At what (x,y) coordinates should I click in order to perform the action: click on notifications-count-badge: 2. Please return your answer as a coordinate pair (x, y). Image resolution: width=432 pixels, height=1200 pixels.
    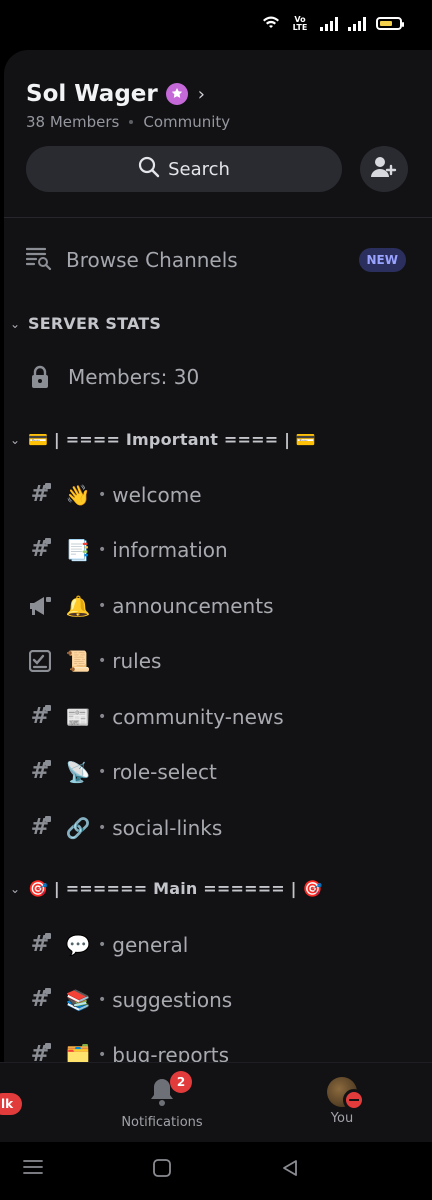
    Looking at the image, I should click on (181, 1082).